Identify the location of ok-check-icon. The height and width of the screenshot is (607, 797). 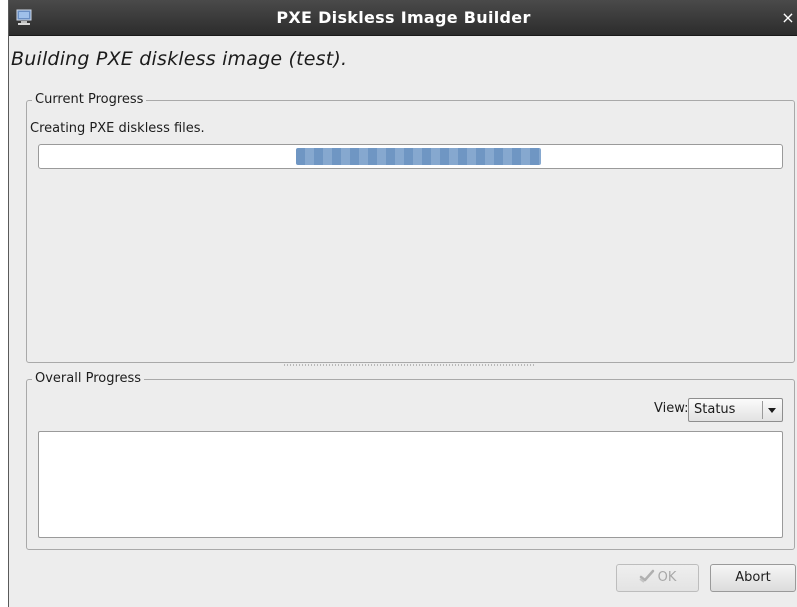
(646, 576).